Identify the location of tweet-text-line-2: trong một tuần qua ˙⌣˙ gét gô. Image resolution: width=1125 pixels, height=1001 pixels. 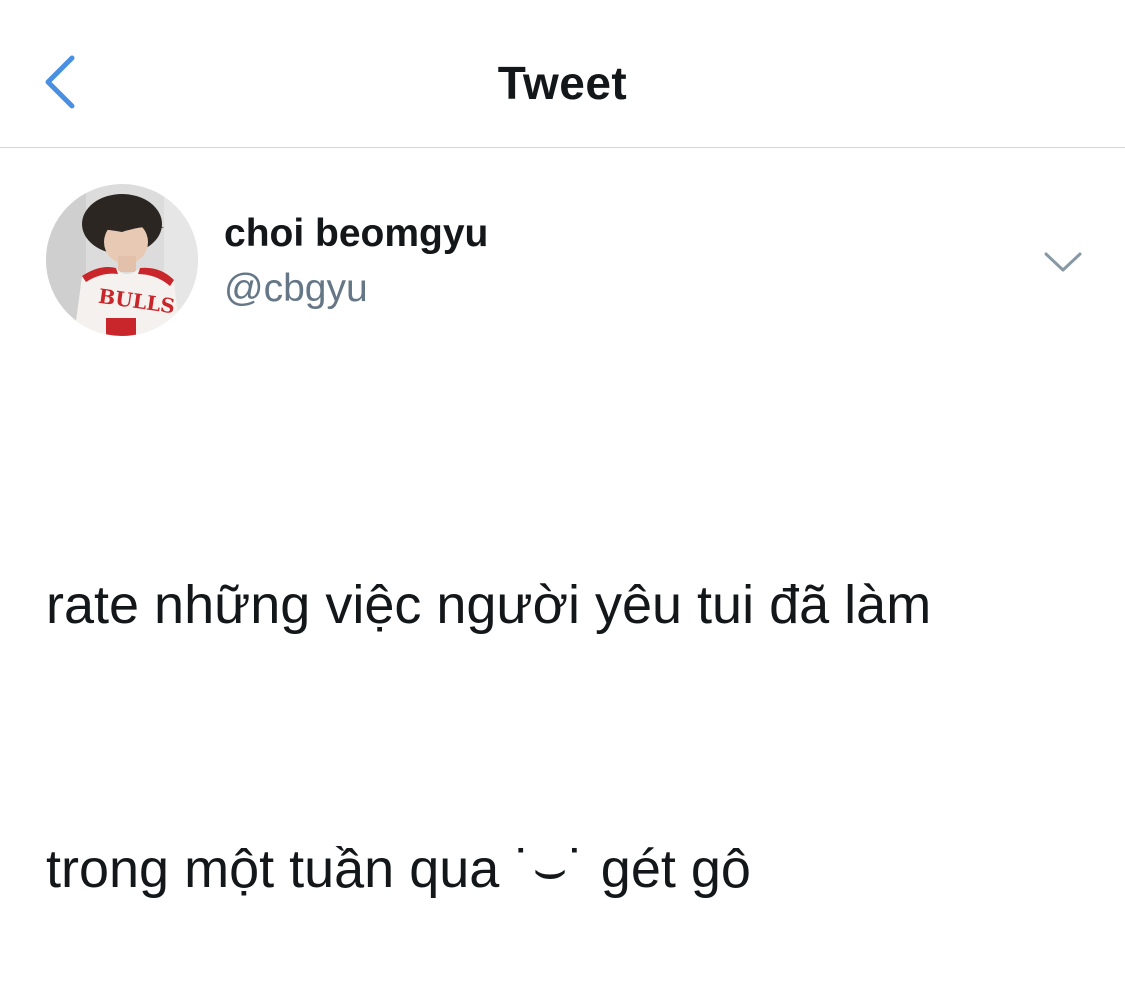
(398, 869).